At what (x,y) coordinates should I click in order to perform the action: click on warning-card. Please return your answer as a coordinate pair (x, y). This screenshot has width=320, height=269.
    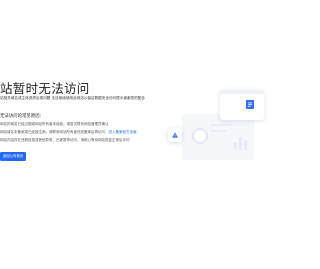
    Looking at the image, I should click on (175, 135).